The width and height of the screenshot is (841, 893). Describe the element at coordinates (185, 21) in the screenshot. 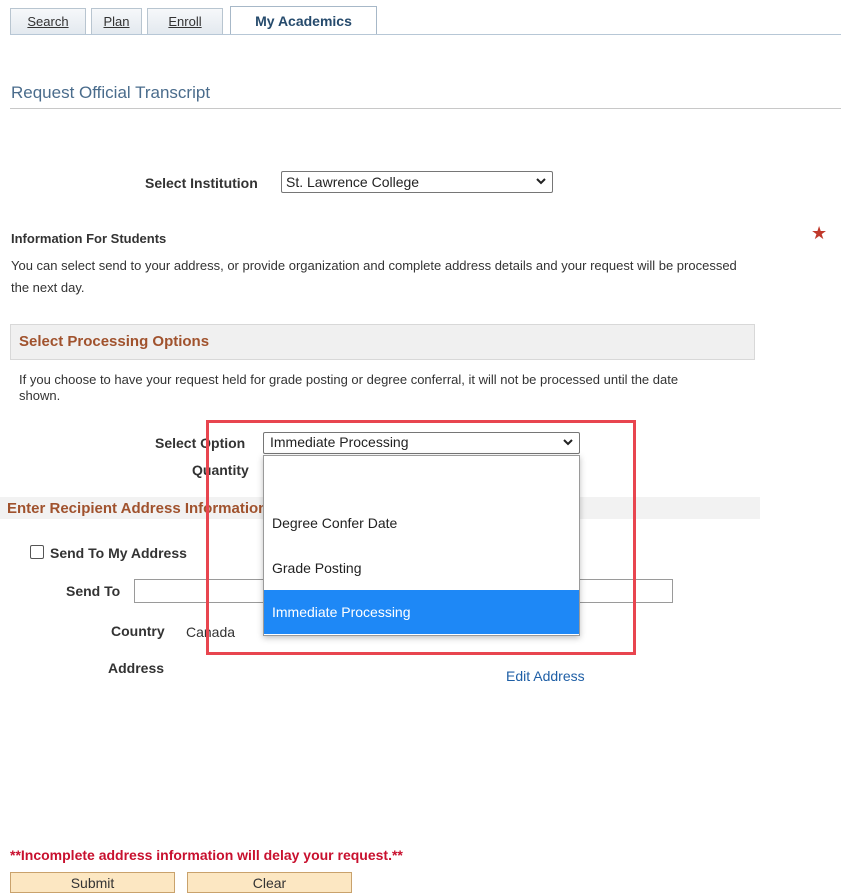

I see `tab-enroll: Enroll` at that location.